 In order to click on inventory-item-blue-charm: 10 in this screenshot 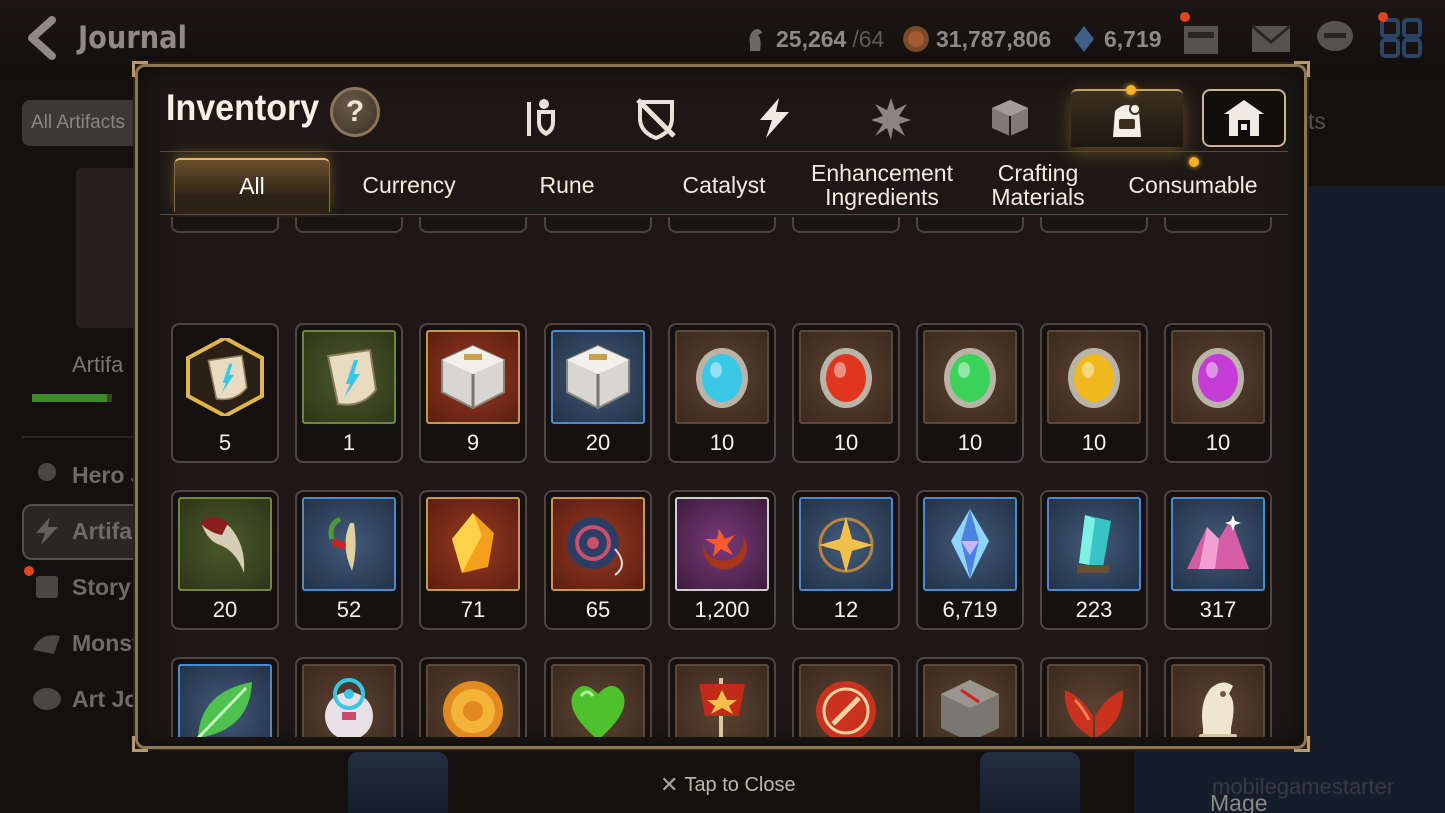, I will do `click(722, 393)`.